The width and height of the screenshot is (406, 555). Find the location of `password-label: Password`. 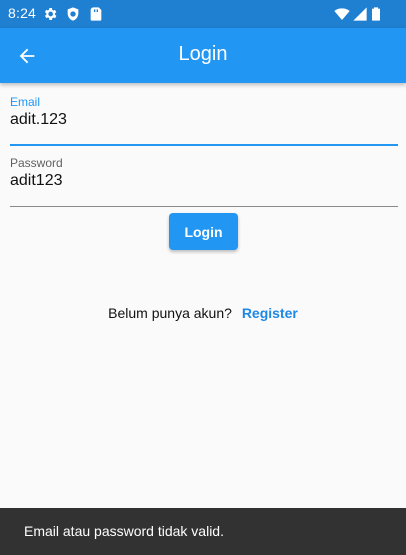

password-label: Password is located at coordinates (36, 163).